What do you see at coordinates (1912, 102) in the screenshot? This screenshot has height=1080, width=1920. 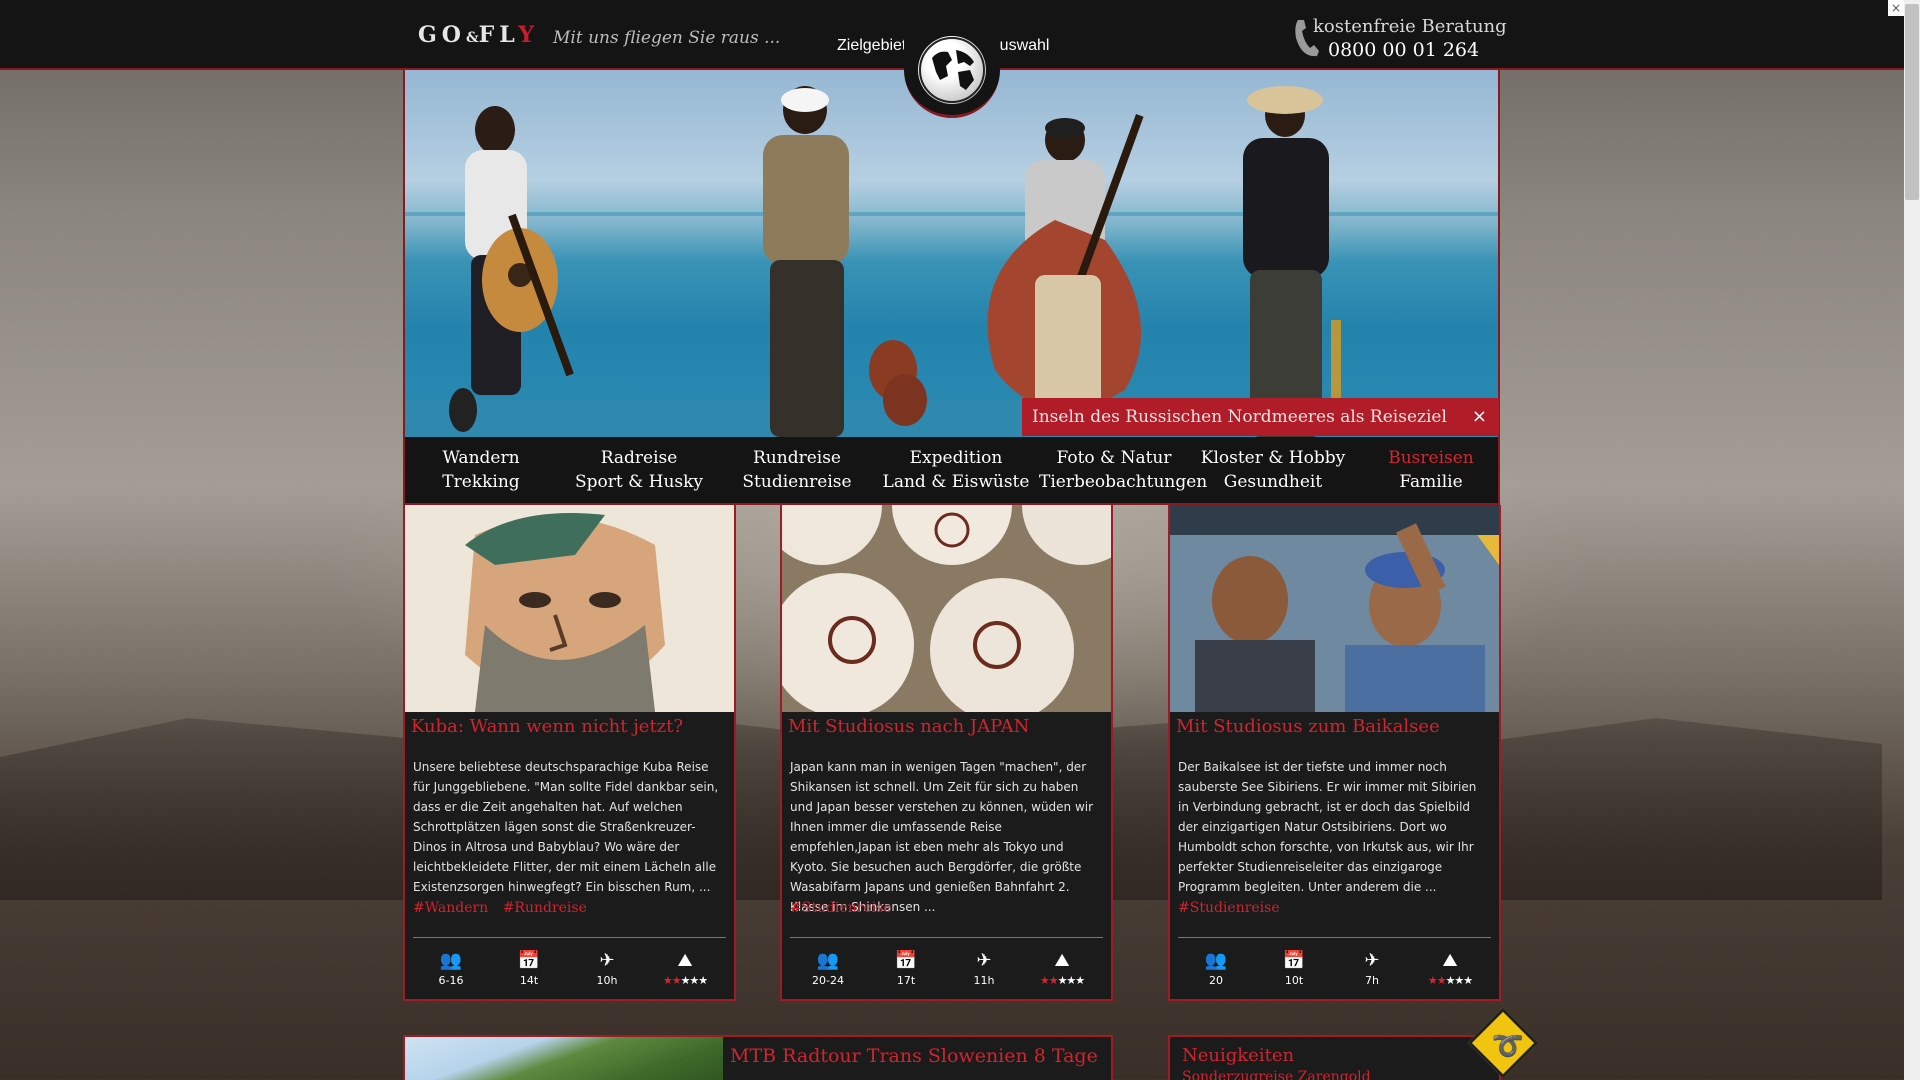 I see `scrollbar-thumb` at bounding box center [1912, 102].